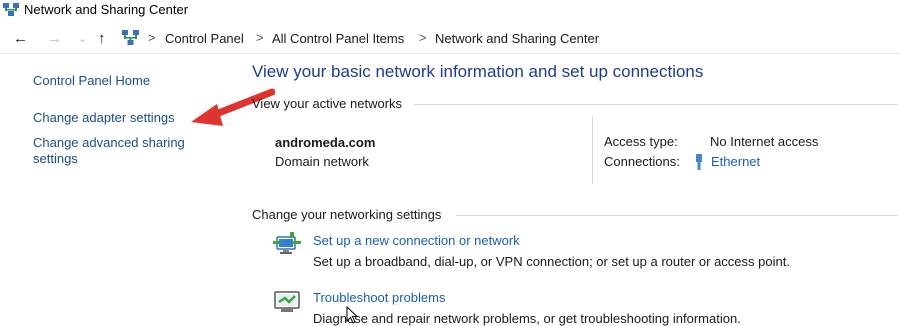 Image resolution: width=900 pixels, height=326 pixels. I want to click on active-networks-header: View your active networks, so click(327, 103).